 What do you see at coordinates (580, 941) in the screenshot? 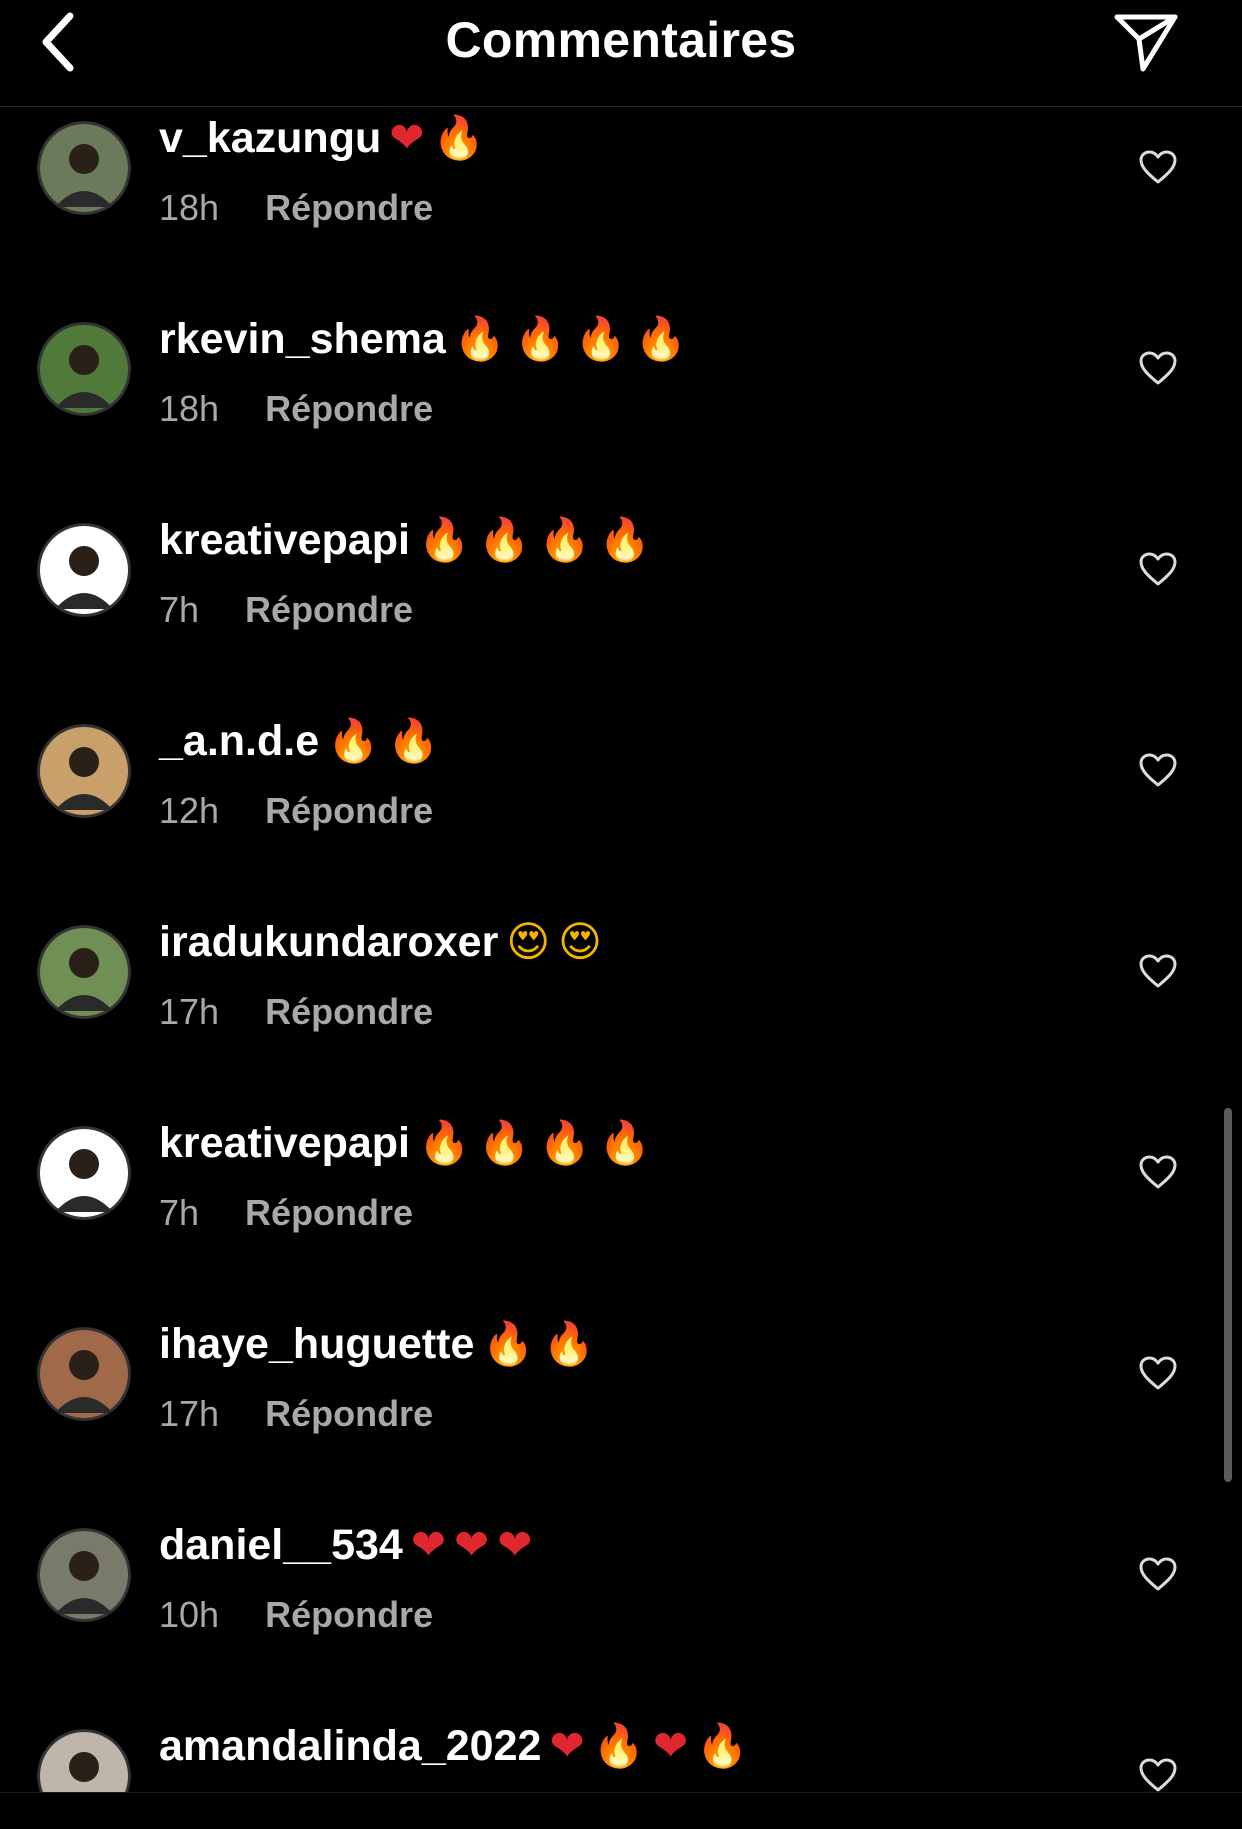
I see `love-emoji: 😍` at bounding box center [580, 941].